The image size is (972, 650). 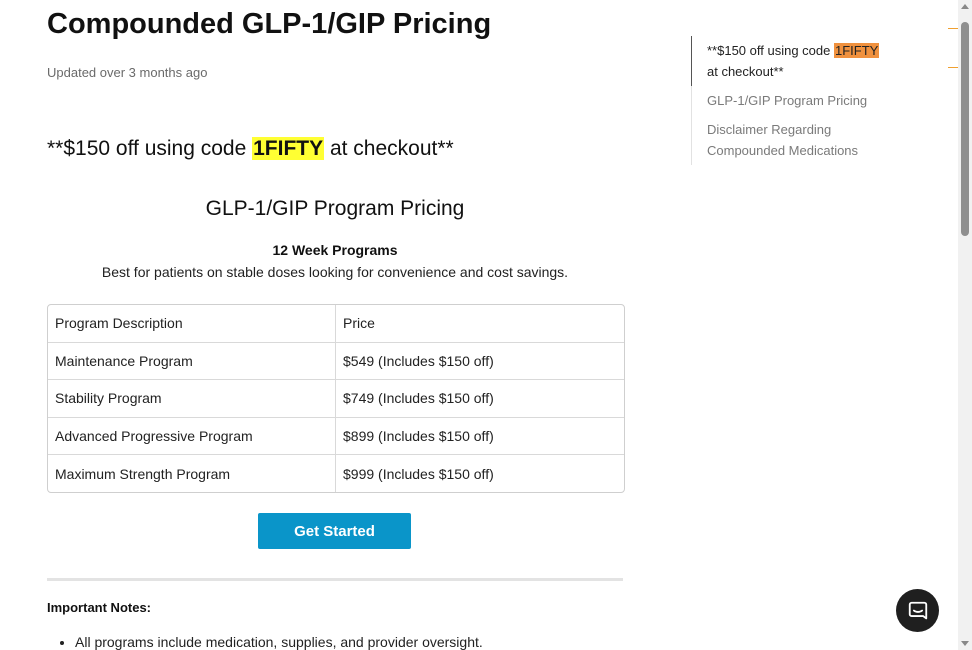 I want to click on table-cell-price: $749 (Includes $150 off), so click(x=479, y=398).